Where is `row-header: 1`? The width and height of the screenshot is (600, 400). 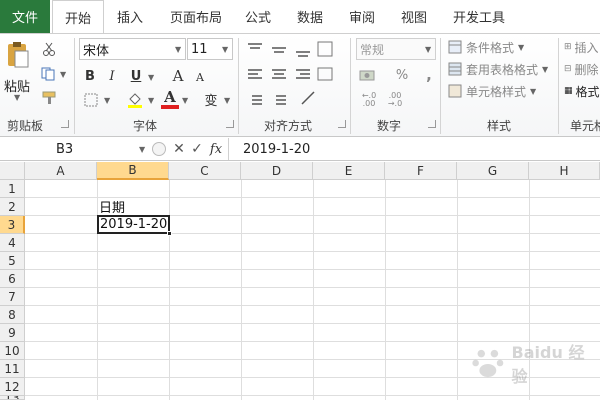 row-header: 1 is located at coordinates (12, 189).